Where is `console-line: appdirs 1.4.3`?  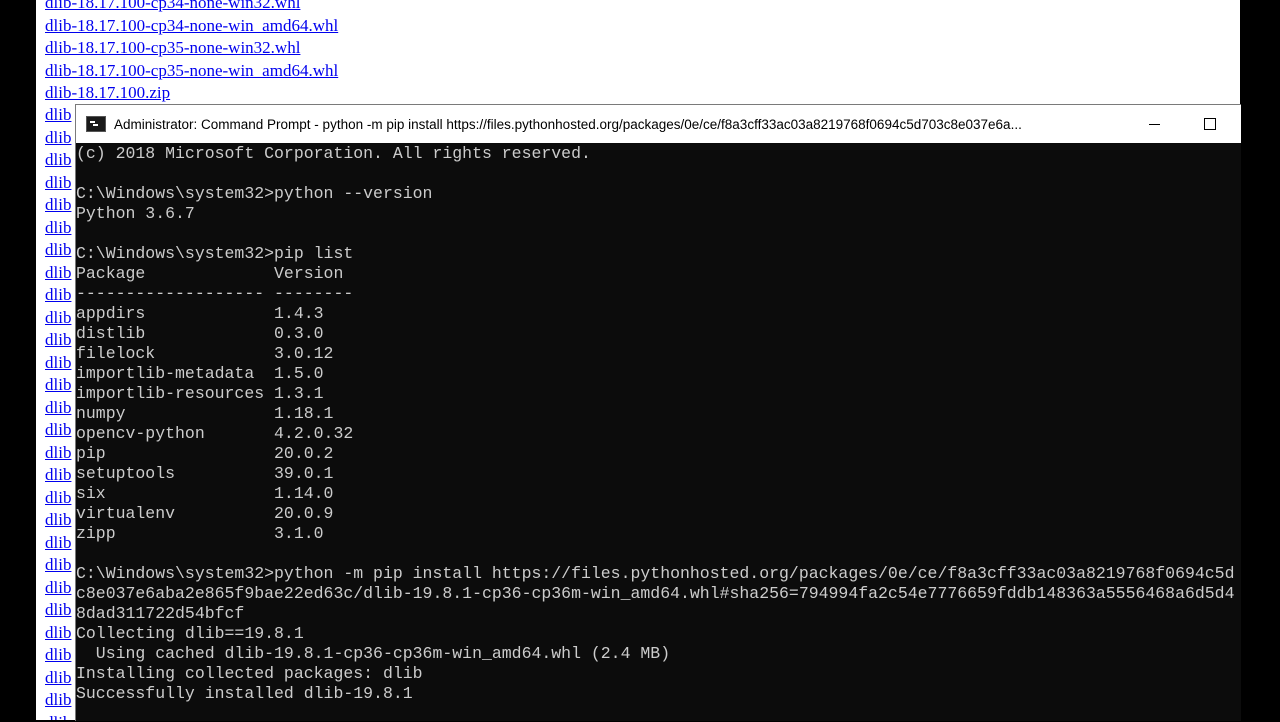
console-line: appdirs 1.4.3 is located at coordinates (200, 313).